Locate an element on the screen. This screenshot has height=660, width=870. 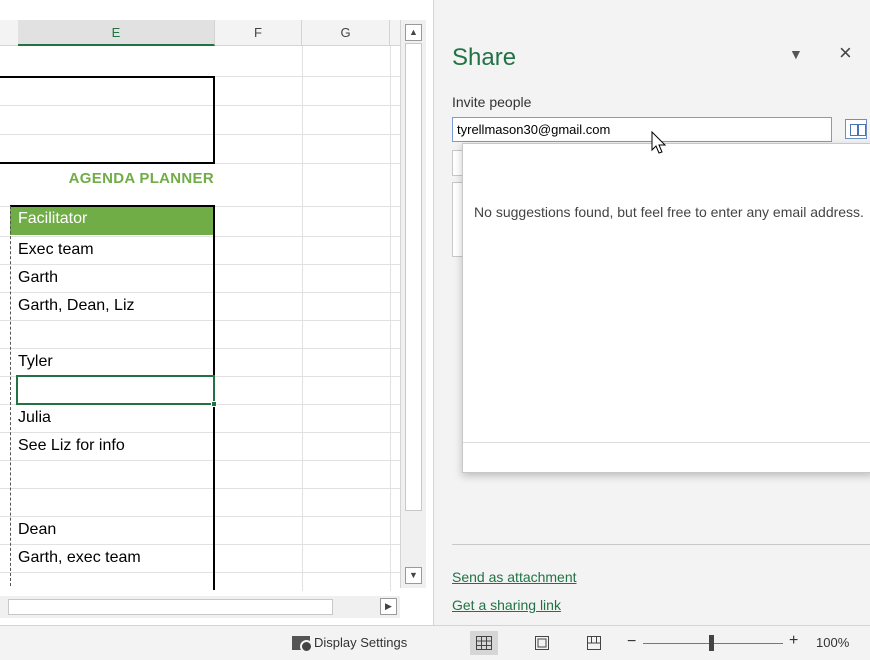
vertical-scrollbar: ▲ ▼ is located at coordinates (413, 304).